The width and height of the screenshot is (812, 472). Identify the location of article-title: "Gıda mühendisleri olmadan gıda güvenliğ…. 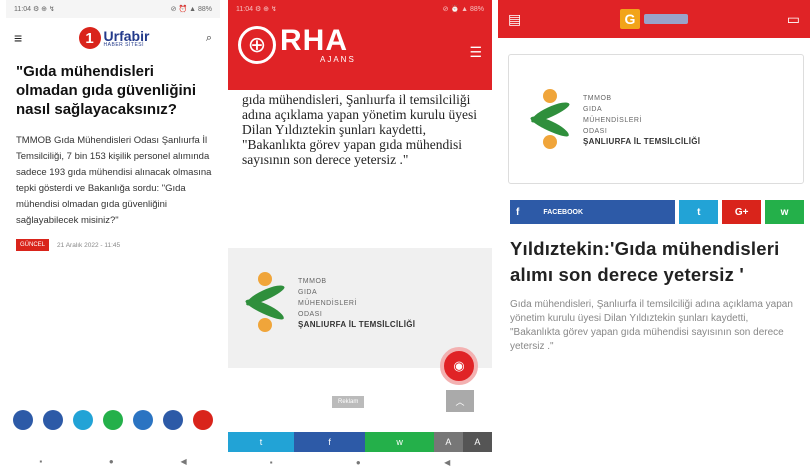
(106, 90).